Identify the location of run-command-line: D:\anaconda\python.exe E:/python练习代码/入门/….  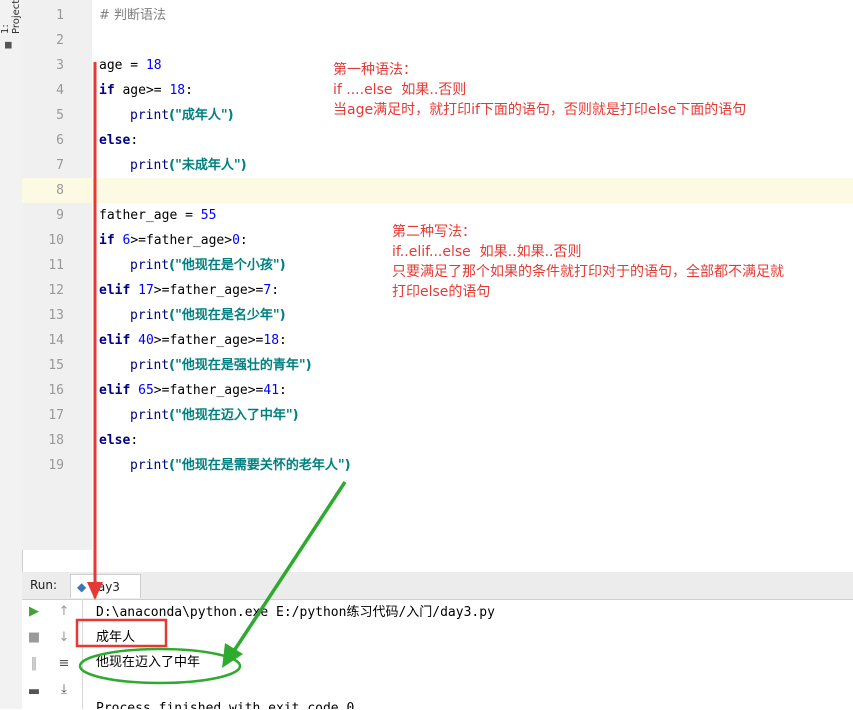
(295, 612).